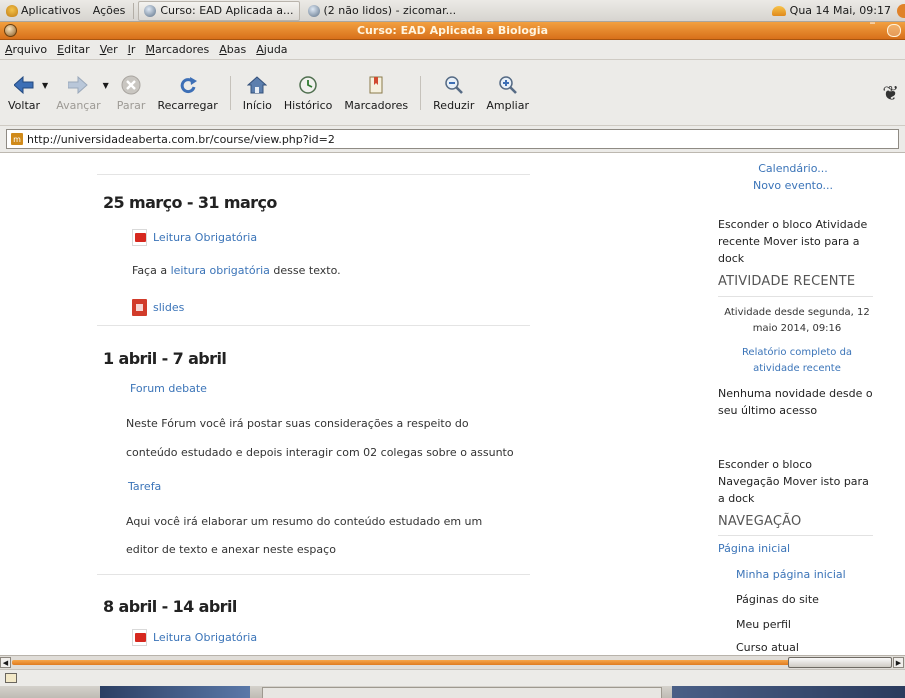  I want to click on summary-text-suffix: desse texto., so click(305, 270).